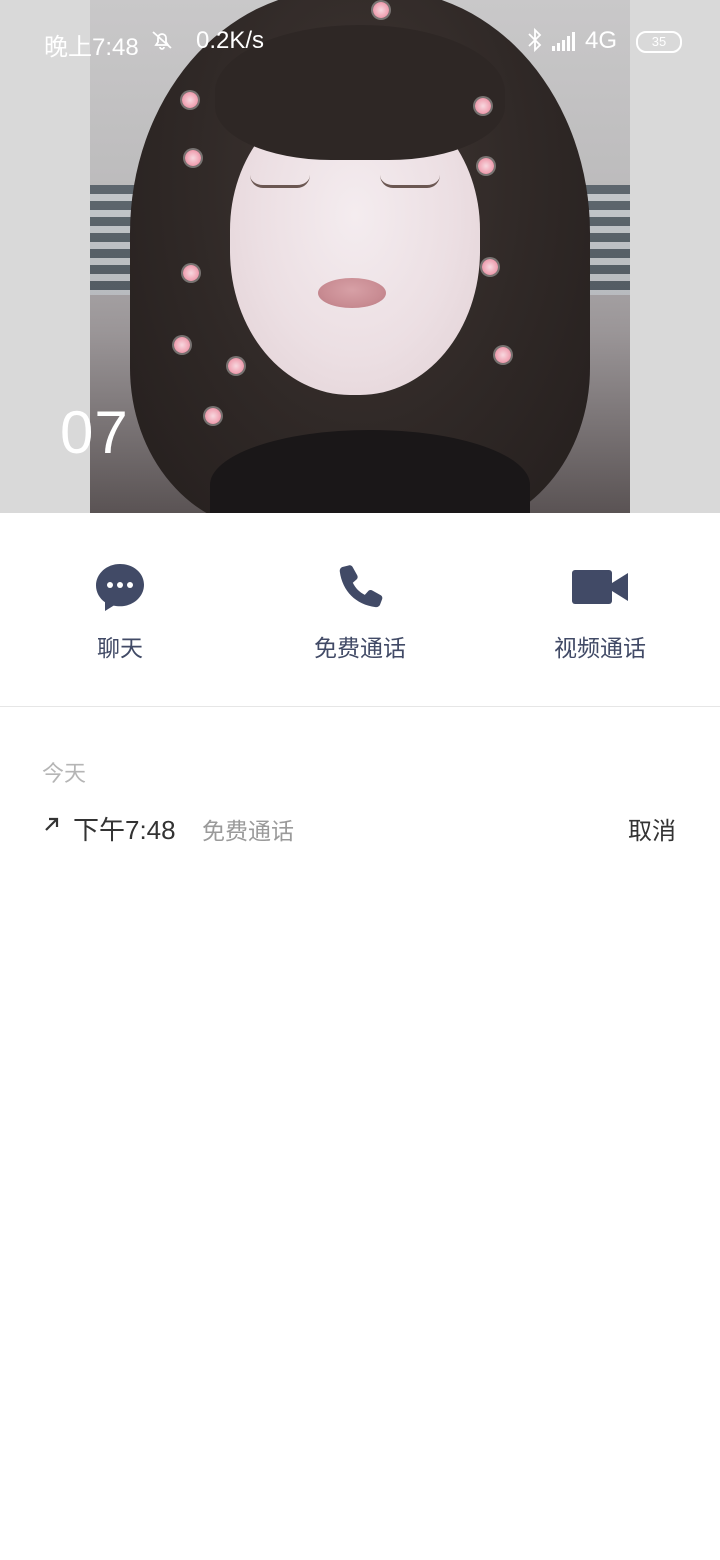 The image size is (720, 1560). Describe the element at coordinates (535, 43) in the screenshot. I see `bluetooth-icon` at that location.